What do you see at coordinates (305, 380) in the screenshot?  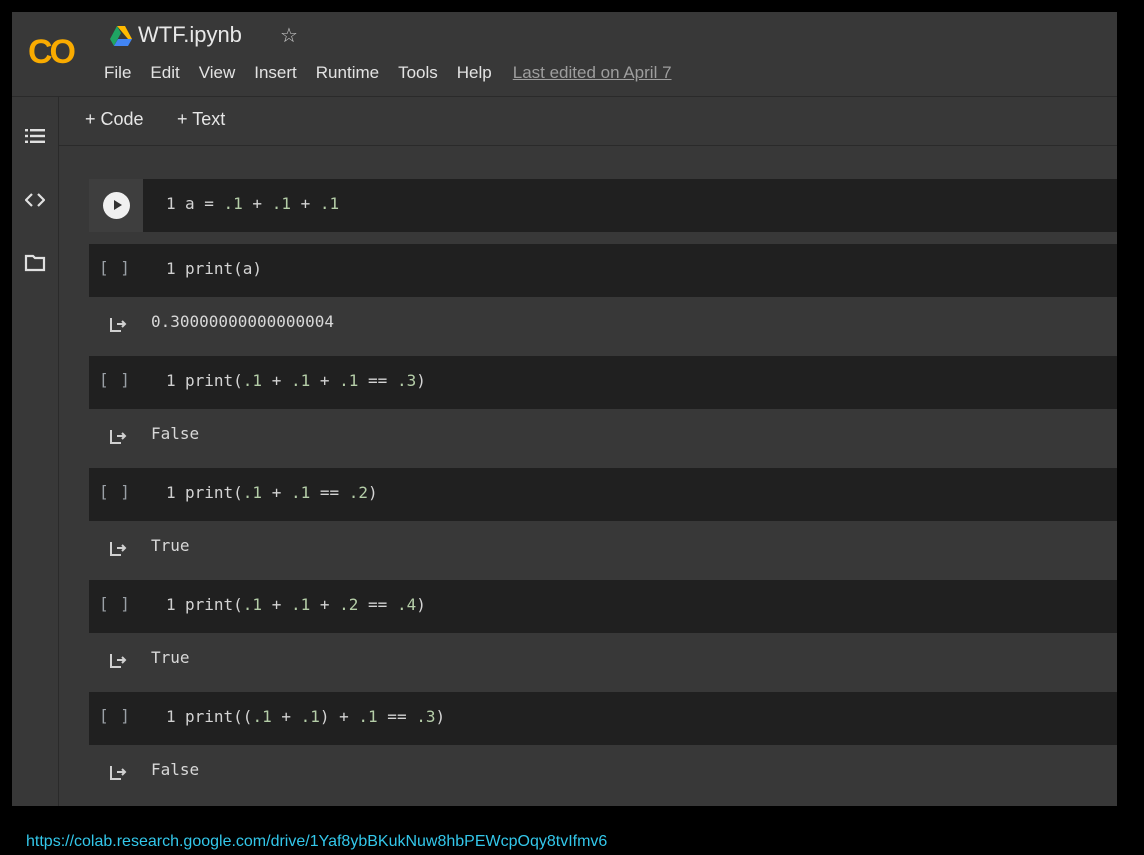 I see `code-text: print(.1 + .1 + .1 == .3)` at bounding box center [305, 380].